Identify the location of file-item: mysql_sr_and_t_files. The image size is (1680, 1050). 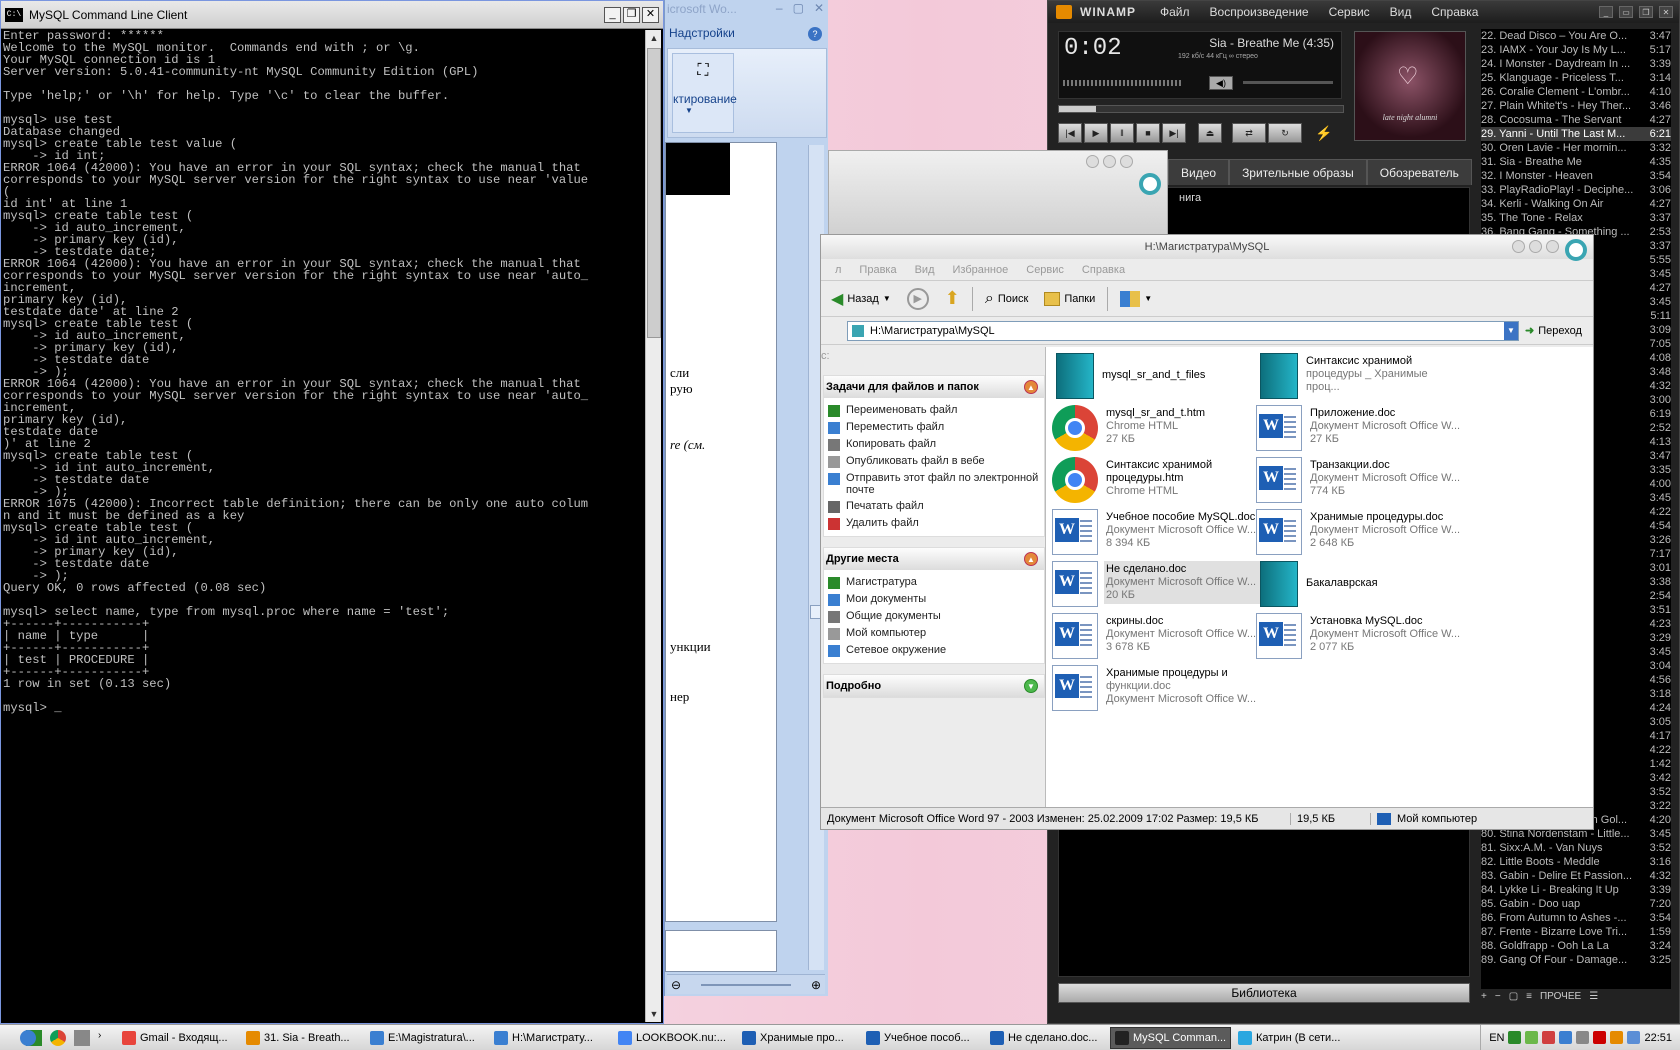
(1158, 379).